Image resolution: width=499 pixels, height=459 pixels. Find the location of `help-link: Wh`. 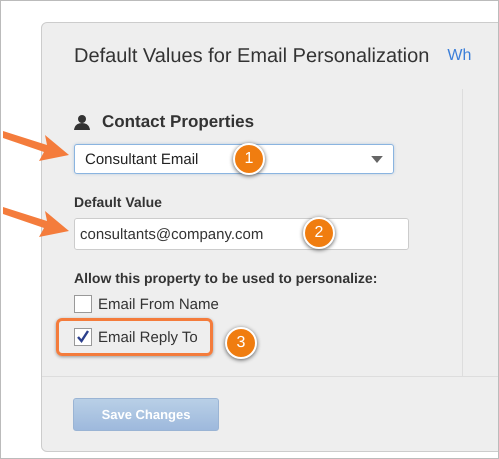

help-link: Wh is located at coordinates (459, 56).